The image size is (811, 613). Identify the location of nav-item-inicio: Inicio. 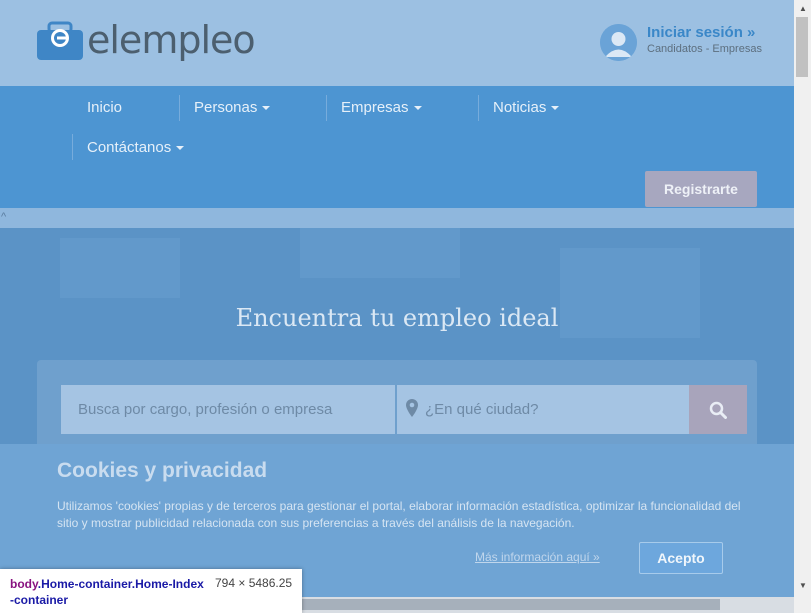
(104, 107).